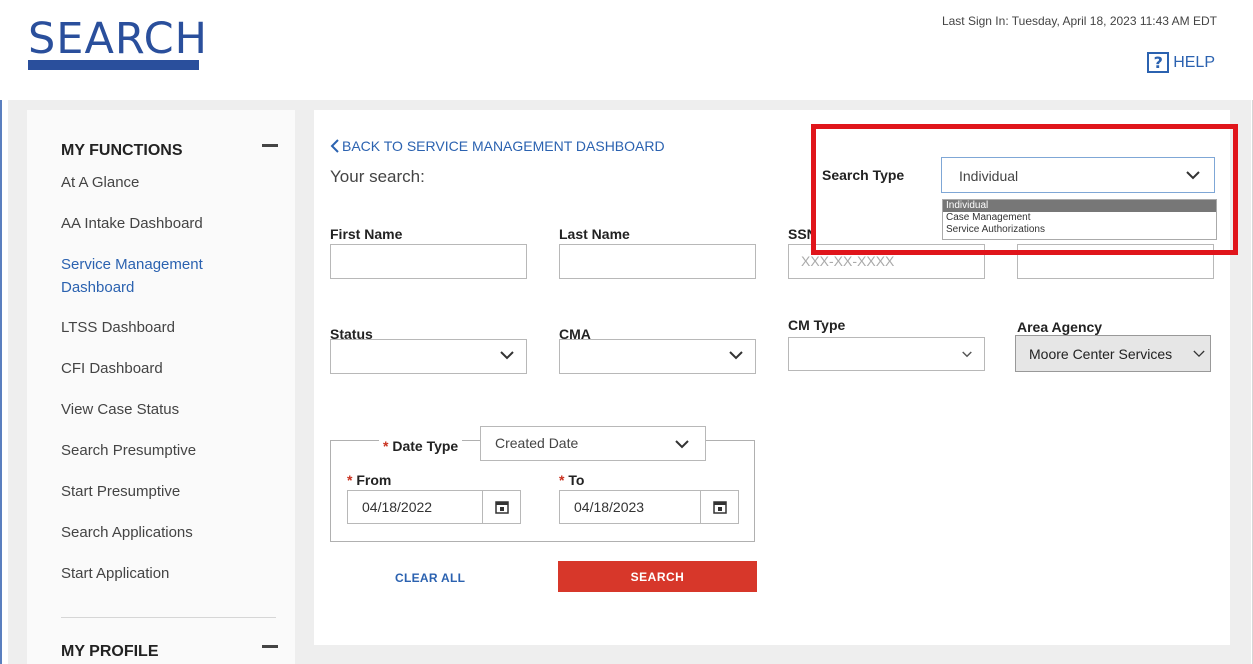  What do you see at coordinates (989, 176) in the screenshot?
I see `search-type-value: Individual` at bounding box center [989, 176].